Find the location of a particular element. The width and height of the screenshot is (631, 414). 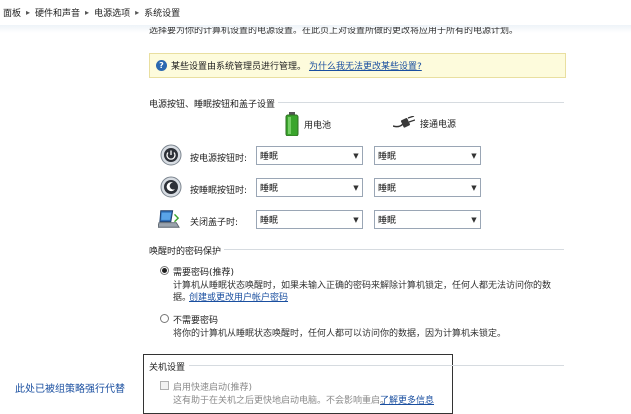

column-header-battery: 用电池 is located at coordinates (308, 124).